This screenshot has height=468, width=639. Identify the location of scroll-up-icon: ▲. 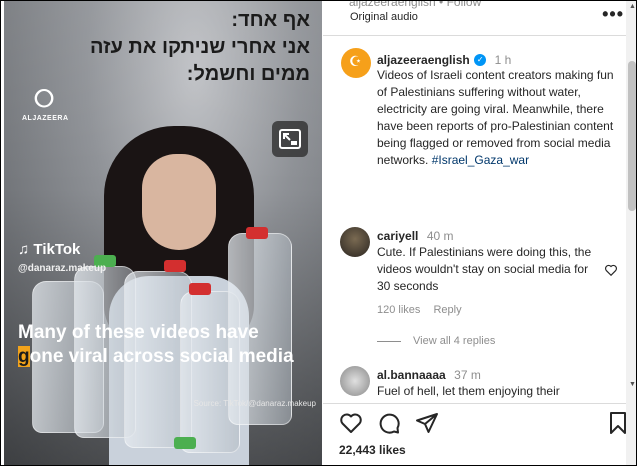
(632, 6).